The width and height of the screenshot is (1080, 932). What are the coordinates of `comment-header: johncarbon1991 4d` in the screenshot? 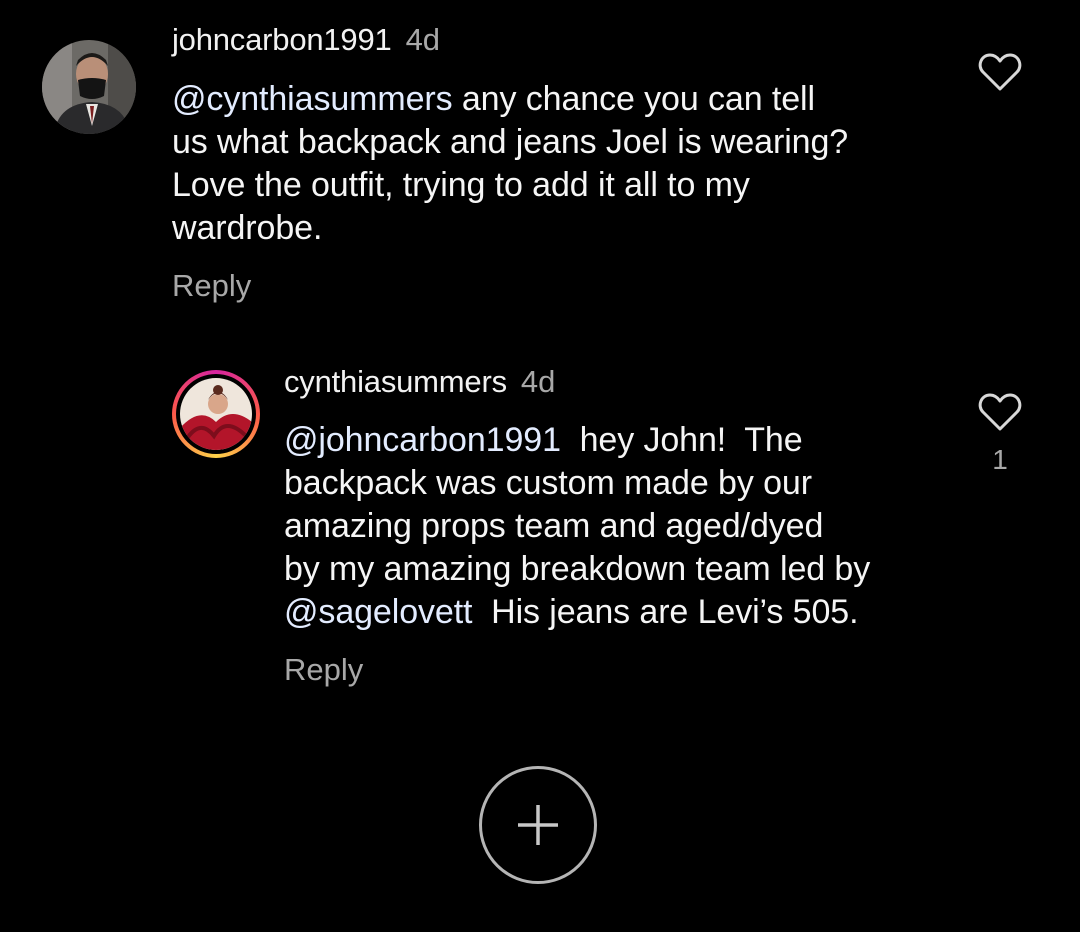 It's located at (306, 40).